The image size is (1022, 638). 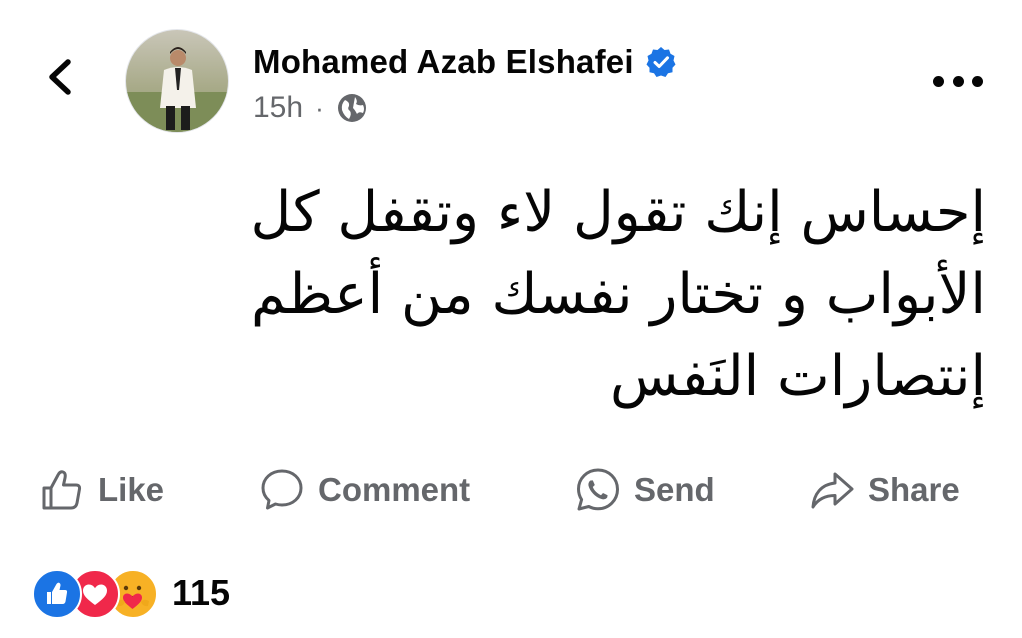 What do you see at coordinates (310, 108) in the screenshot?
I see `post-meta: 15h ·` at bounding box center [310, 108].